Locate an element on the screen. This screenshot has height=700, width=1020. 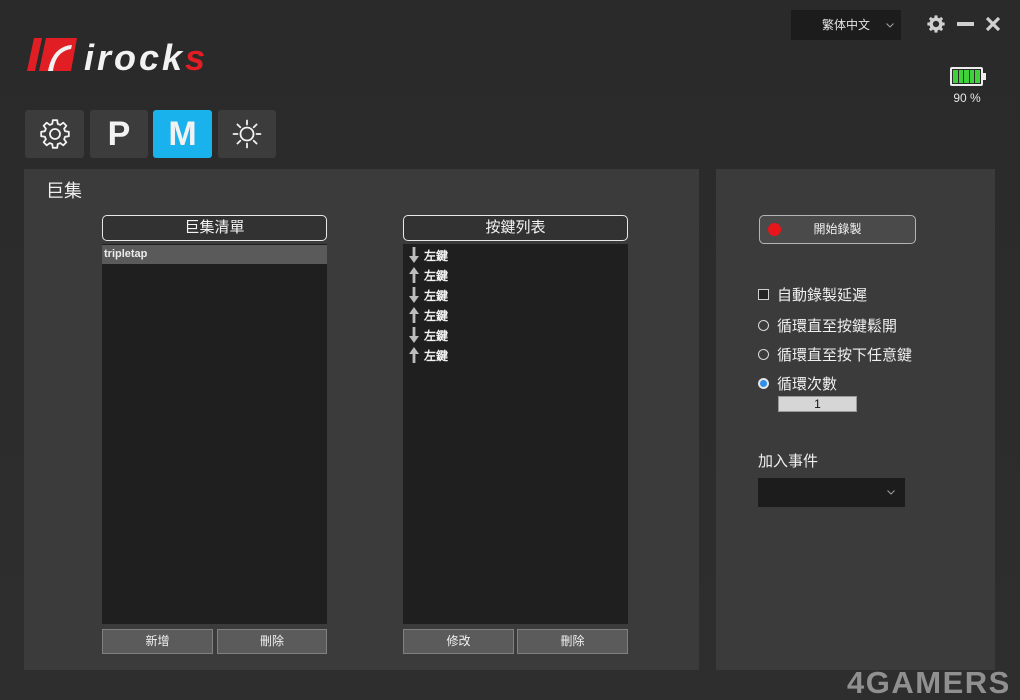
start-recording-button: 開始錄製 is located at coordinates (837, 229).